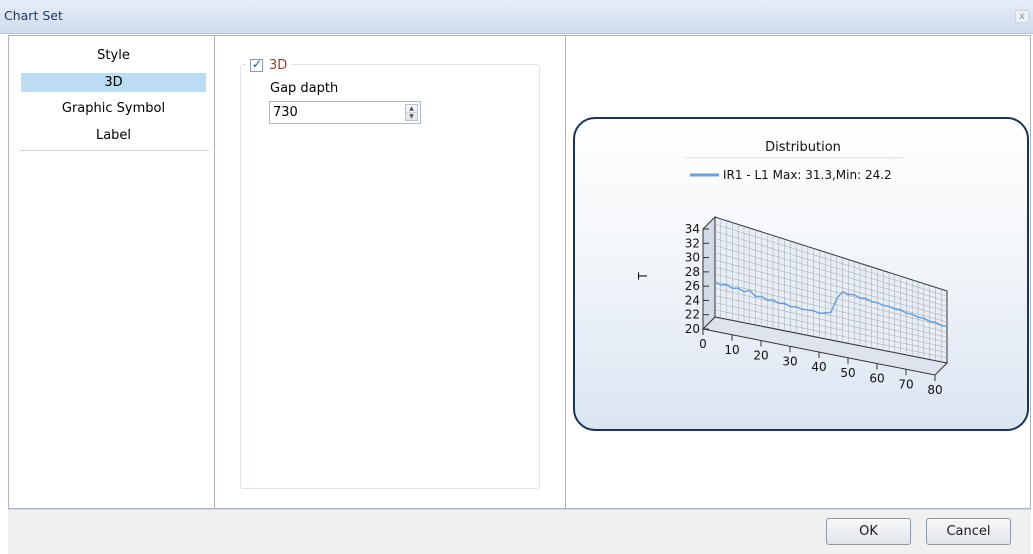  I want to click on x-tick-label: 0, so click(703, 344).